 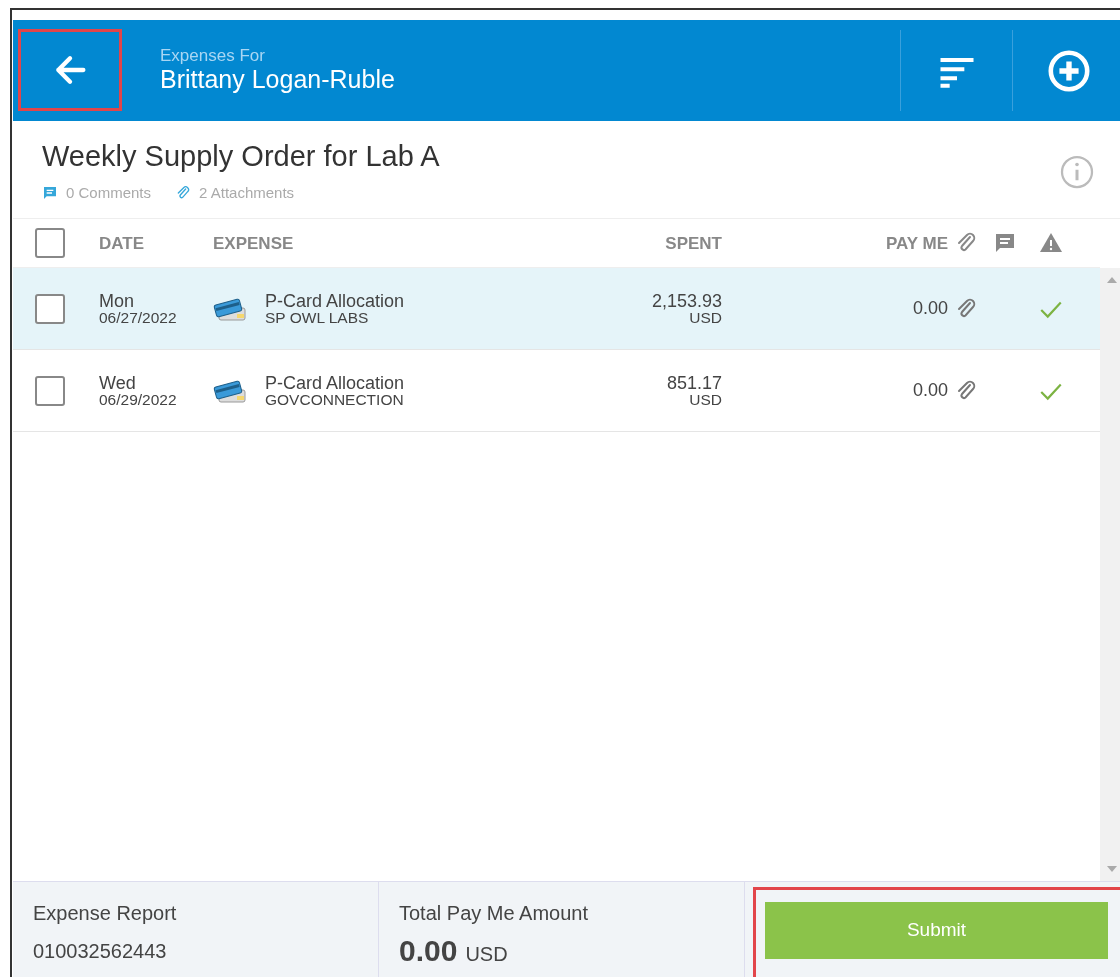 I want to click on header-subtitle: Expenses For, so click(x=213, y=57).